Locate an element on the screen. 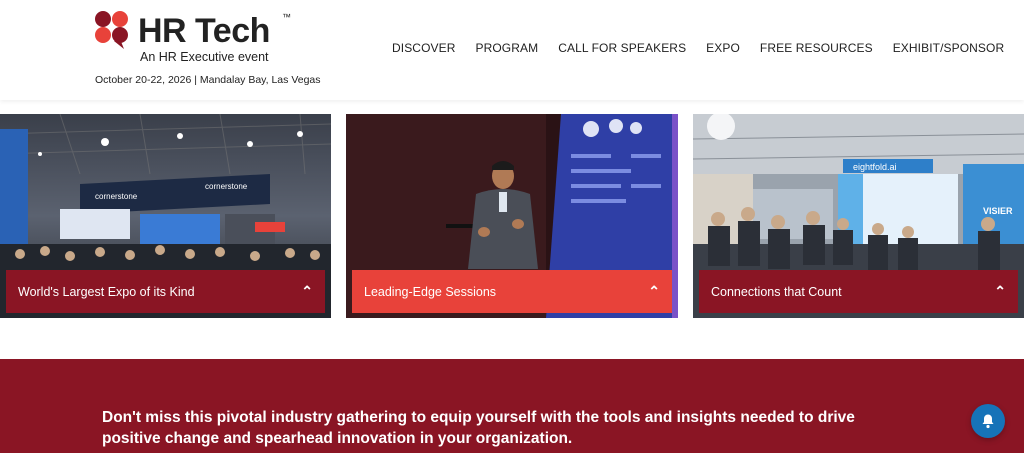 This screenshot has height=453, width=1024. nav-item-exhibit-sponsor: EXHIBIT/SPONSOR is located at coordinates (949, 49).